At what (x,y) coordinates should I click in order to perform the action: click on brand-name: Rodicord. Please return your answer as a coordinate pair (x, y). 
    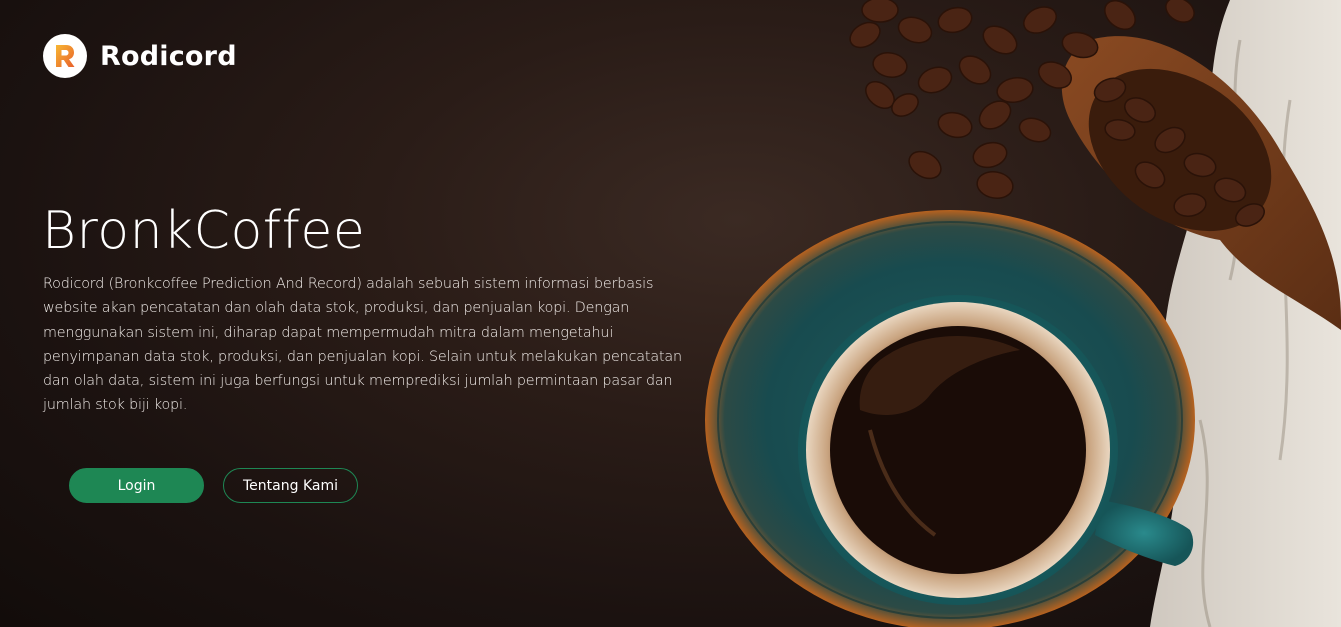
    Looking at the image, I should click on (168, 56).